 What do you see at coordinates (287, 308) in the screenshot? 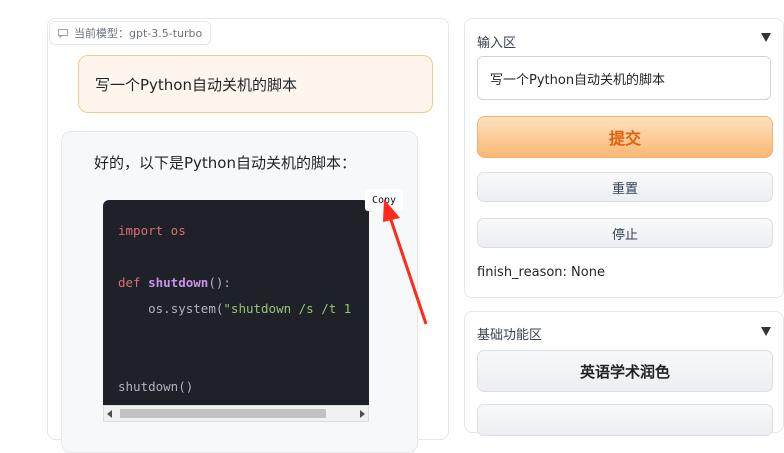
I see `code-string: "shutdown /s /t 1` at bounding box center [287, 308].